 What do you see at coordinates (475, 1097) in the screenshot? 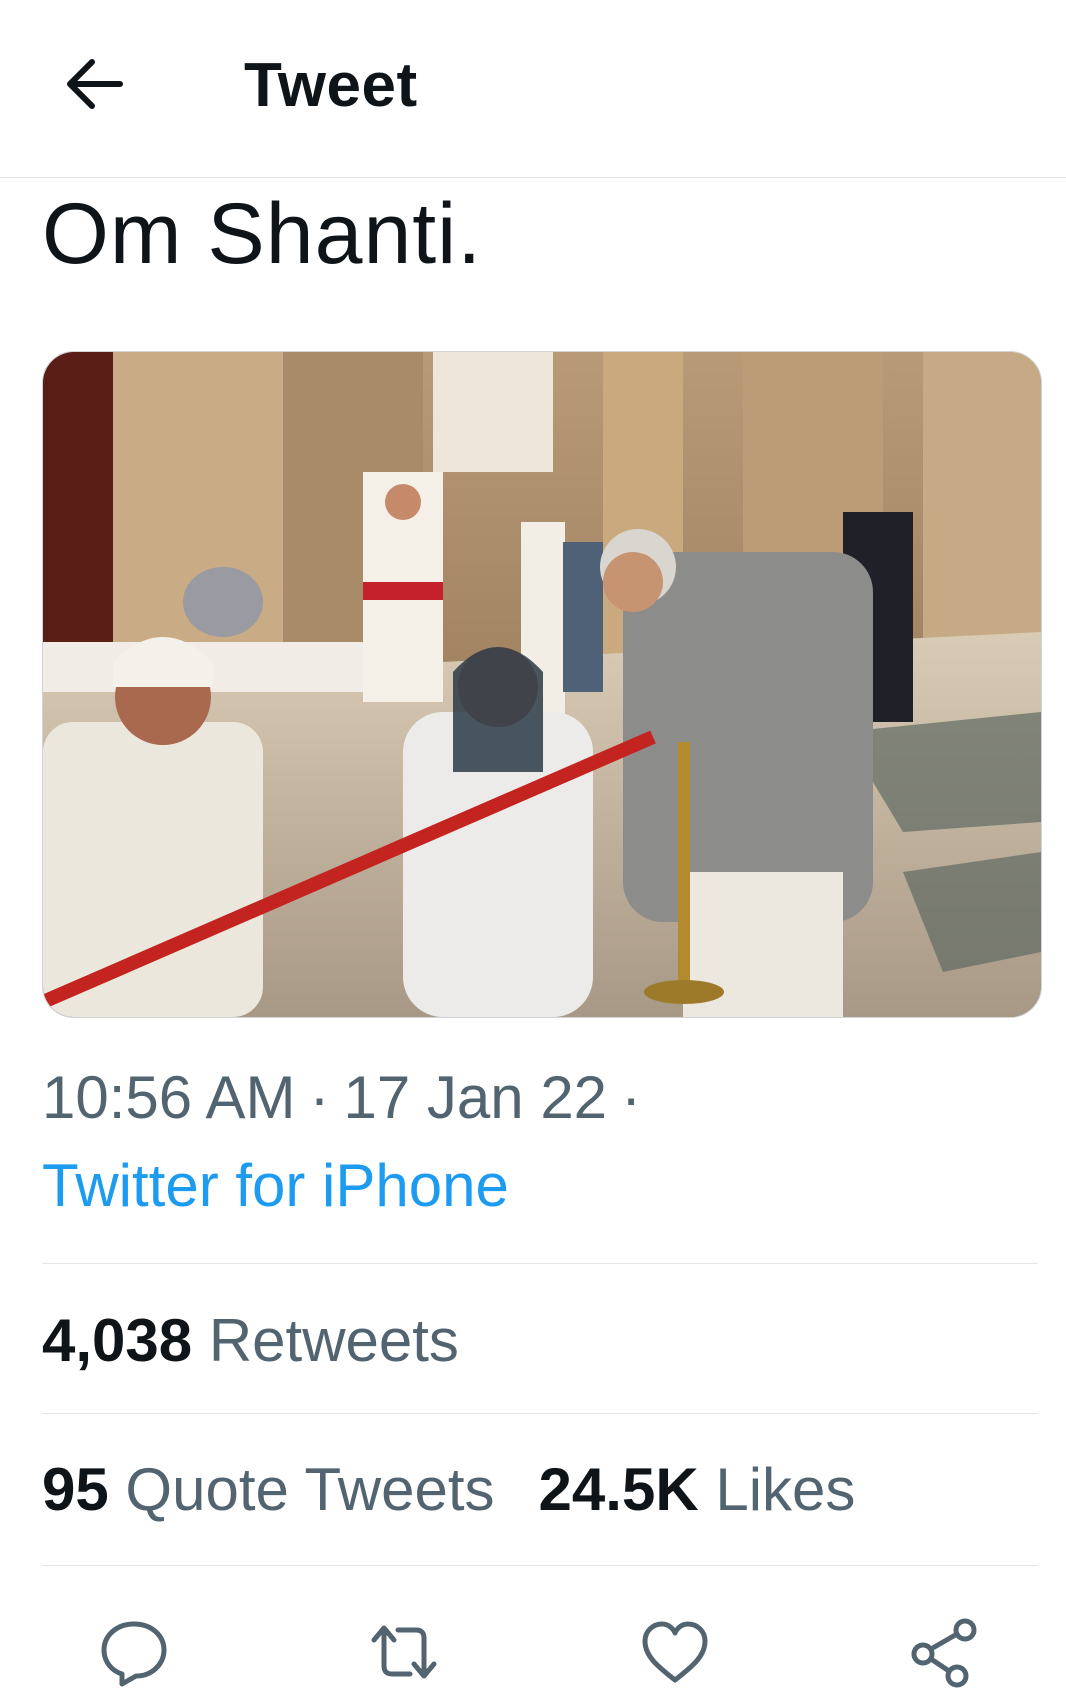
I see `tweet-date: 17 Jan 22` at bounding box center [475, 1097].